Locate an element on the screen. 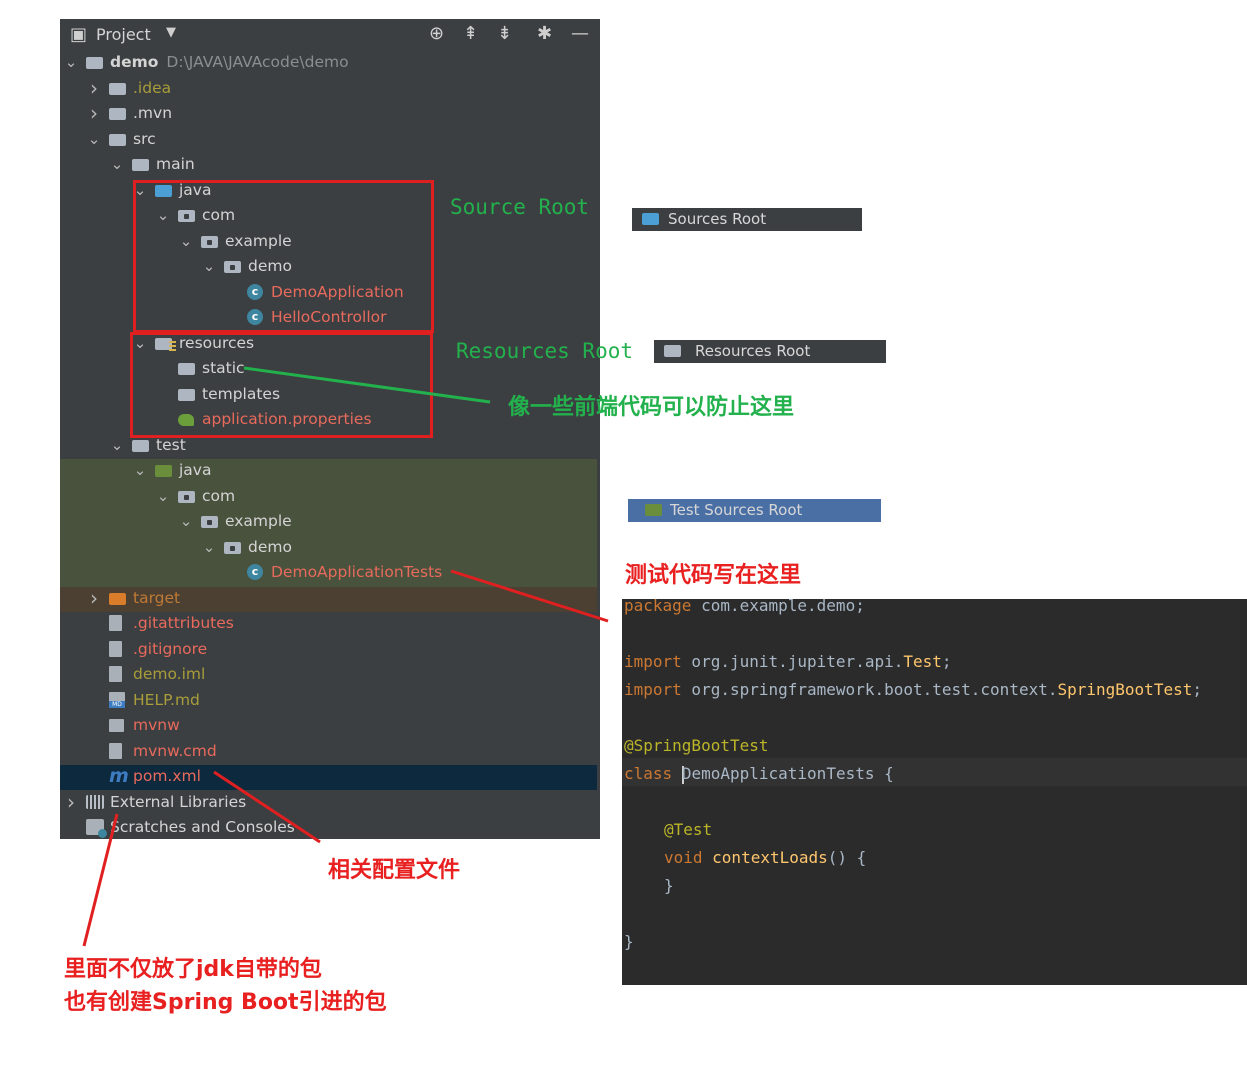 This screenshot has height=1075, width=1247. project-icon: ▣ is located at coordinates (79, 34).